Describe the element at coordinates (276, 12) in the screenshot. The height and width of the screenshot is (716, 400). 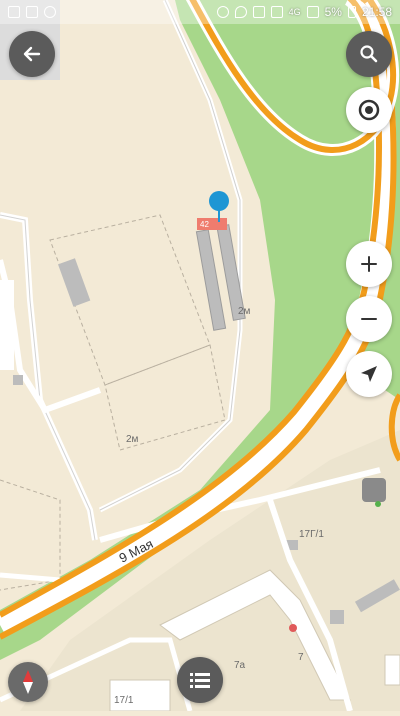
I see `signal-icon` at that location.